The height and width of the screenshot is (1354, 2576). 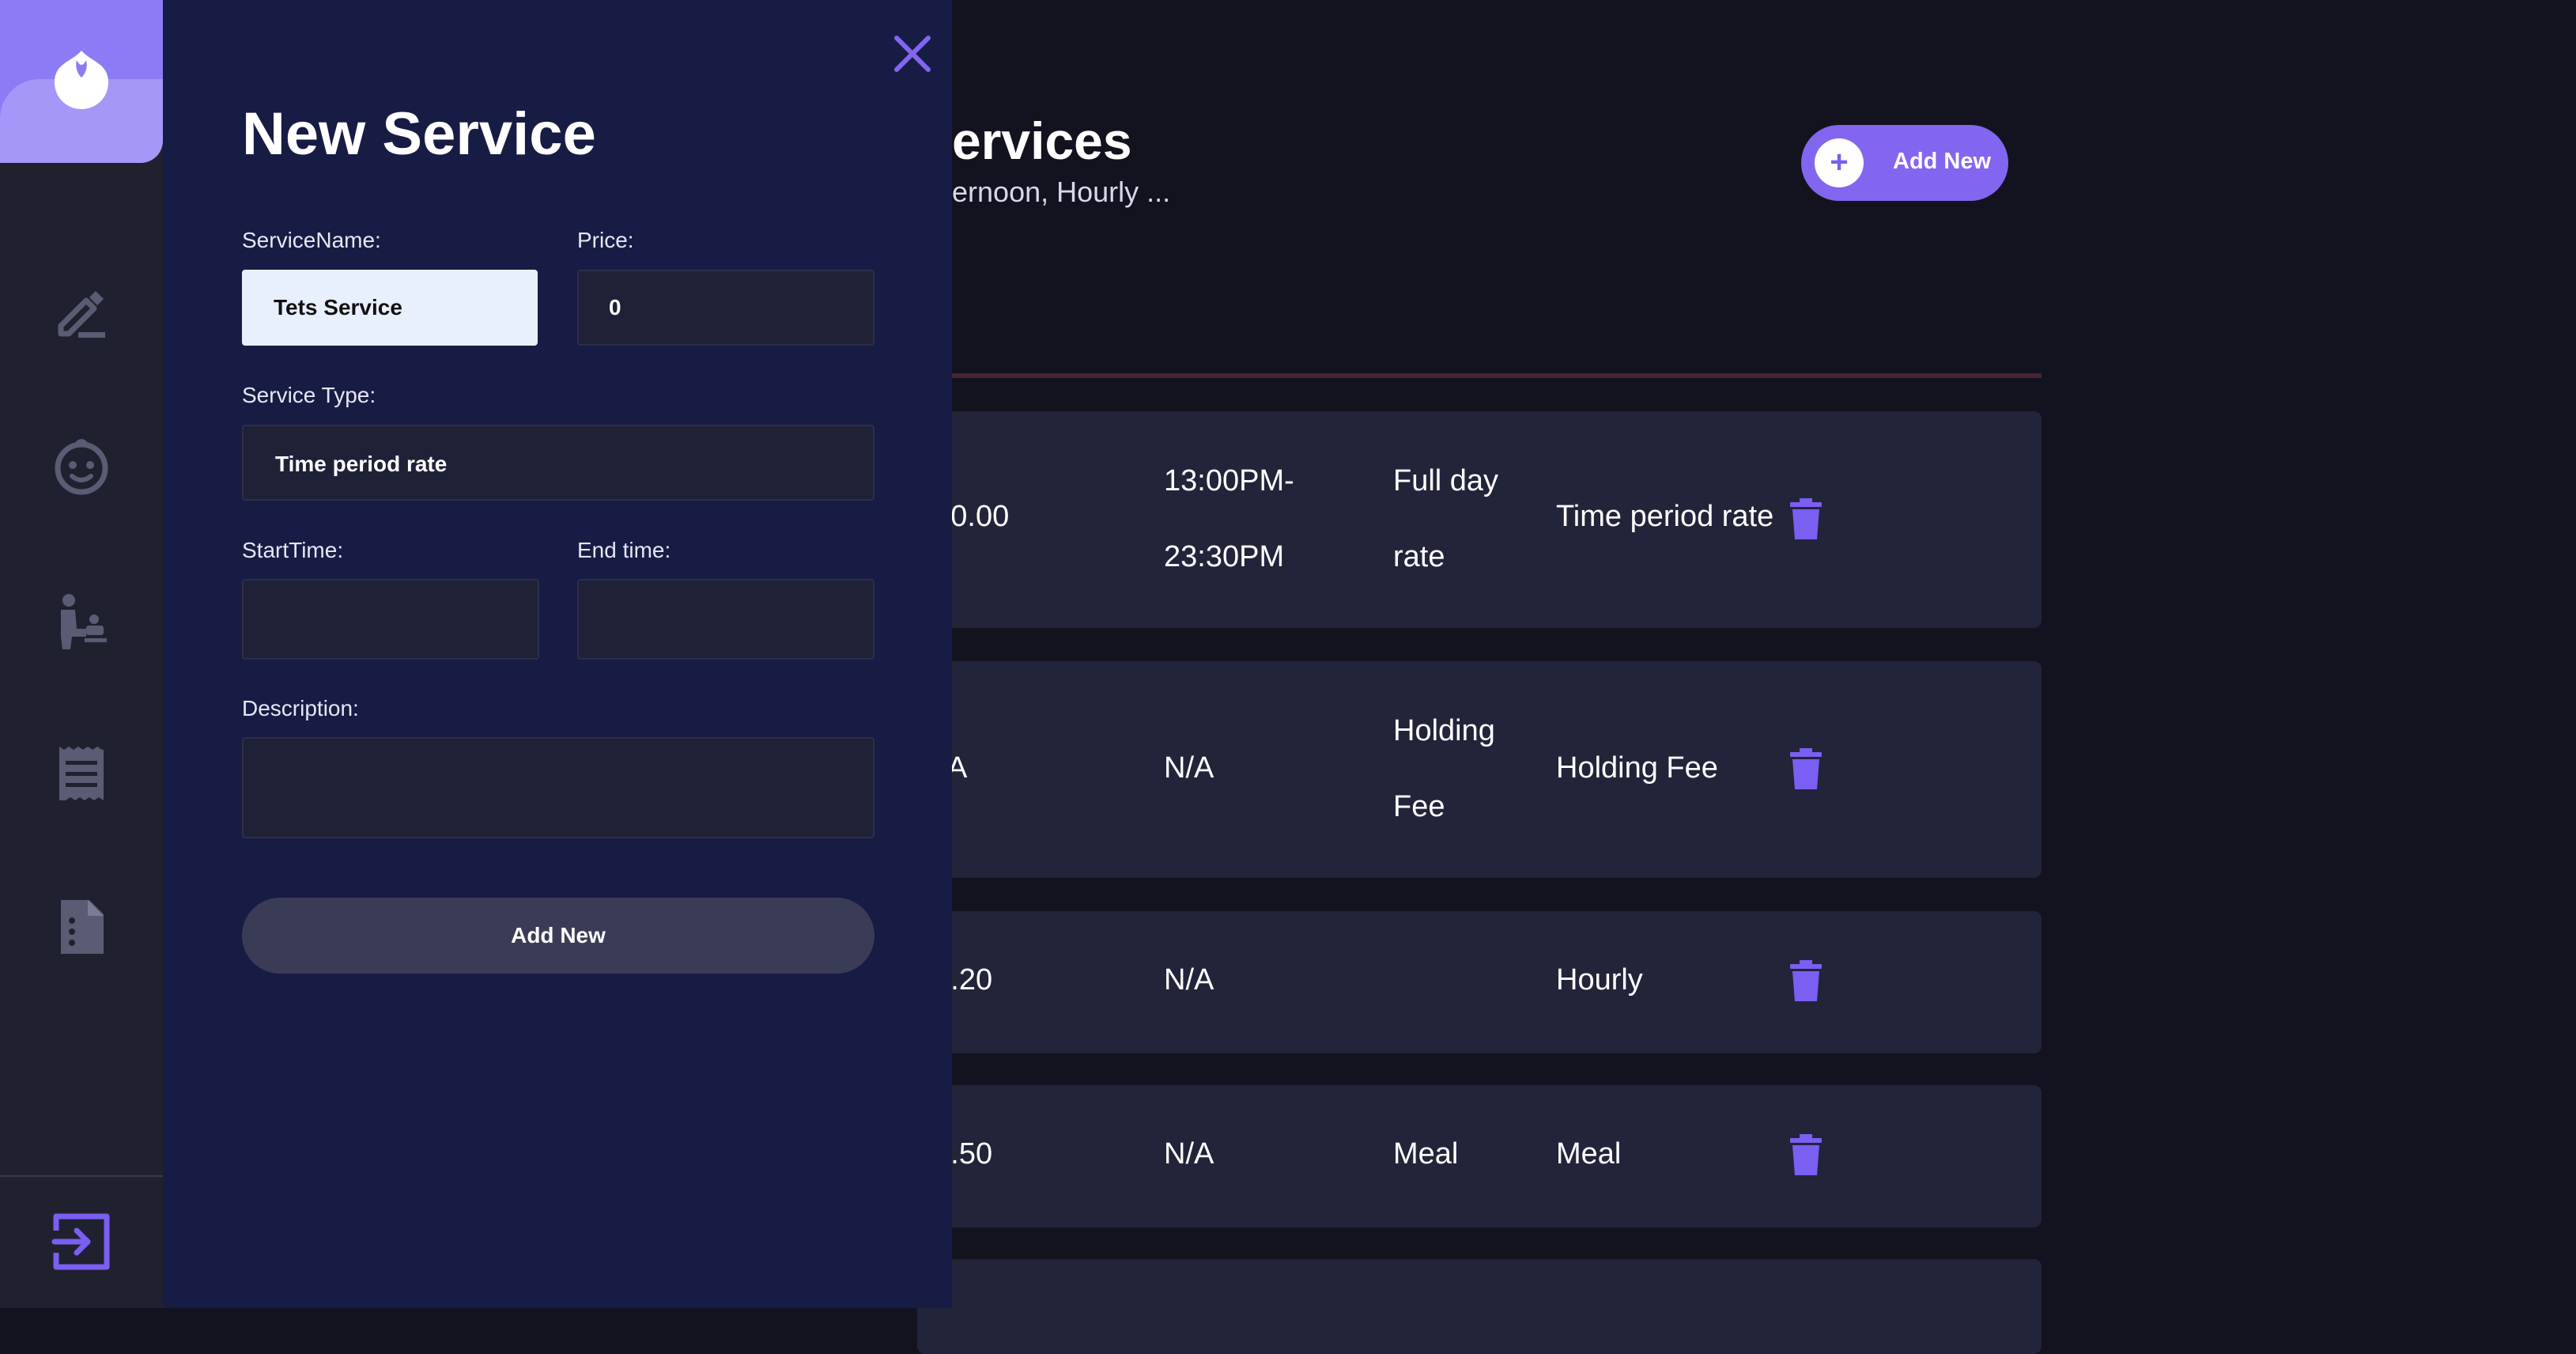 What do you see at coordinates (725, 619) in the screenshot?
I see `end-time-field` at bounding box center [725, 619].